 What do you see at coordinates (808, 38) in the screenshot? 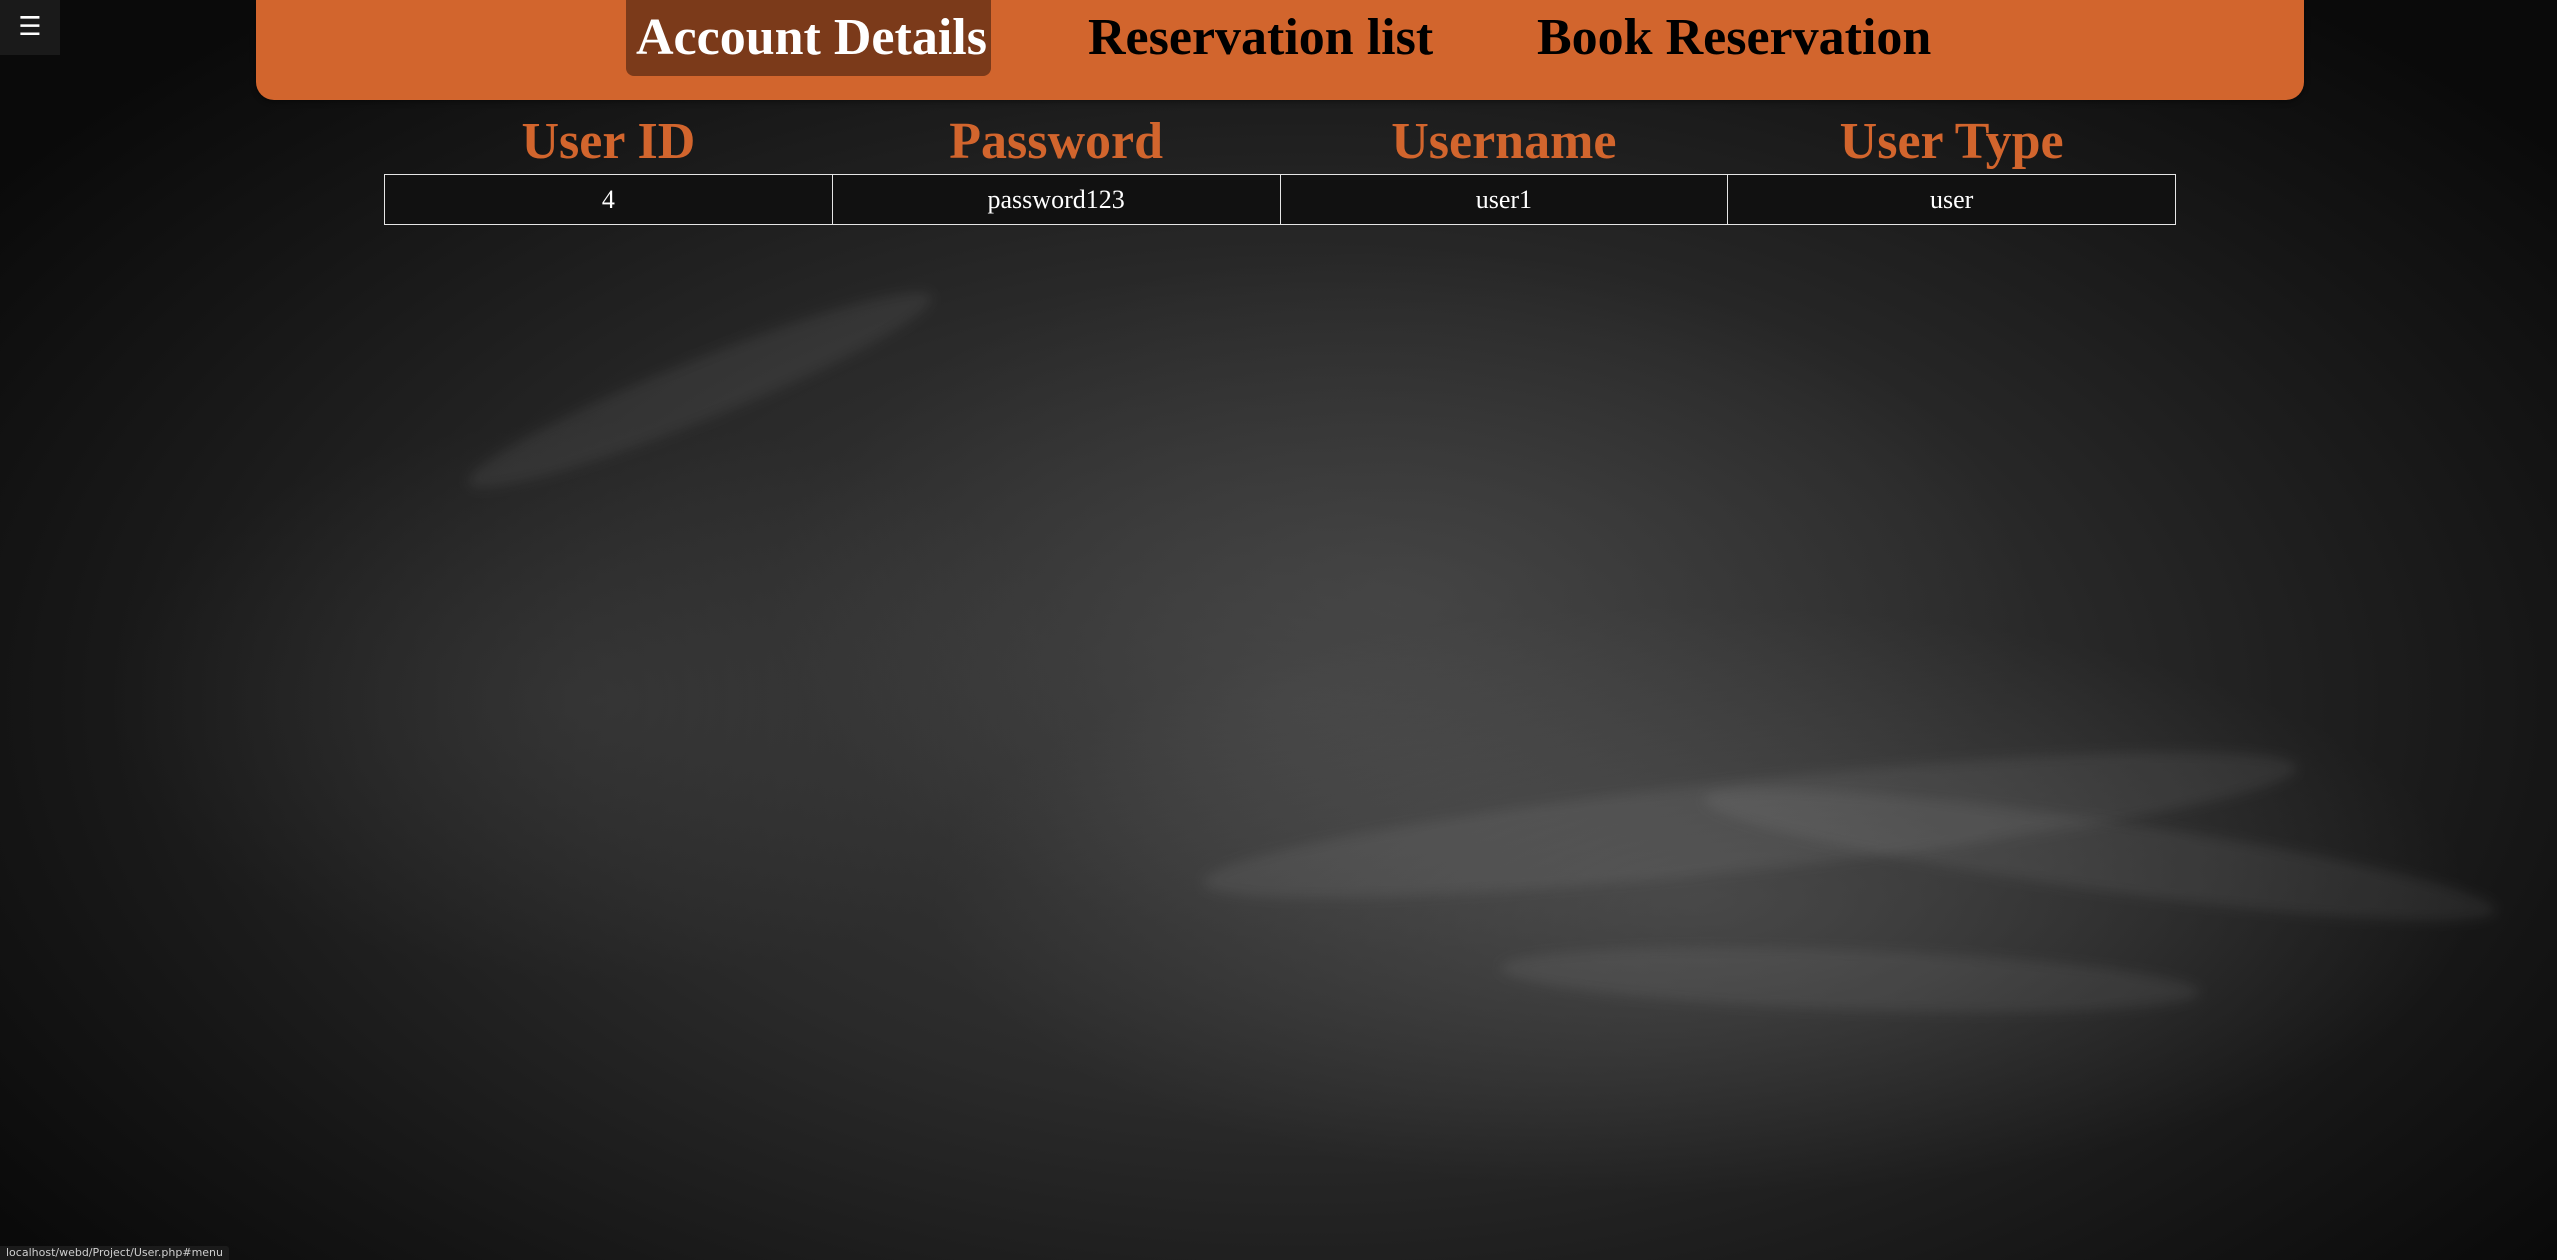
I see `nav-tab-account-details: Account Details` at bounding box center [808, 38].